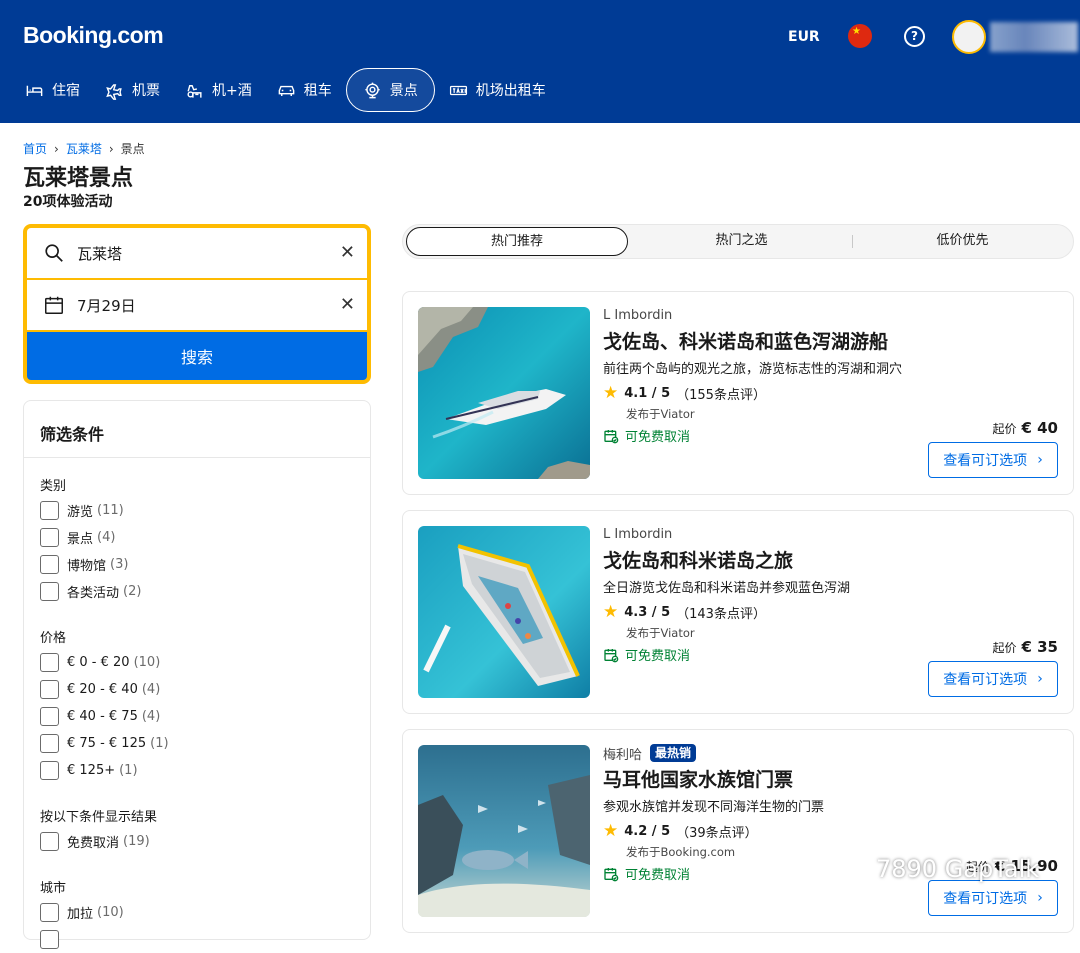  What do you see at coordinates (833, 613) in the screenshot?
I see `rating: ★ 4.3 / 5 （143条点评）` at bounding box center [833, 613].